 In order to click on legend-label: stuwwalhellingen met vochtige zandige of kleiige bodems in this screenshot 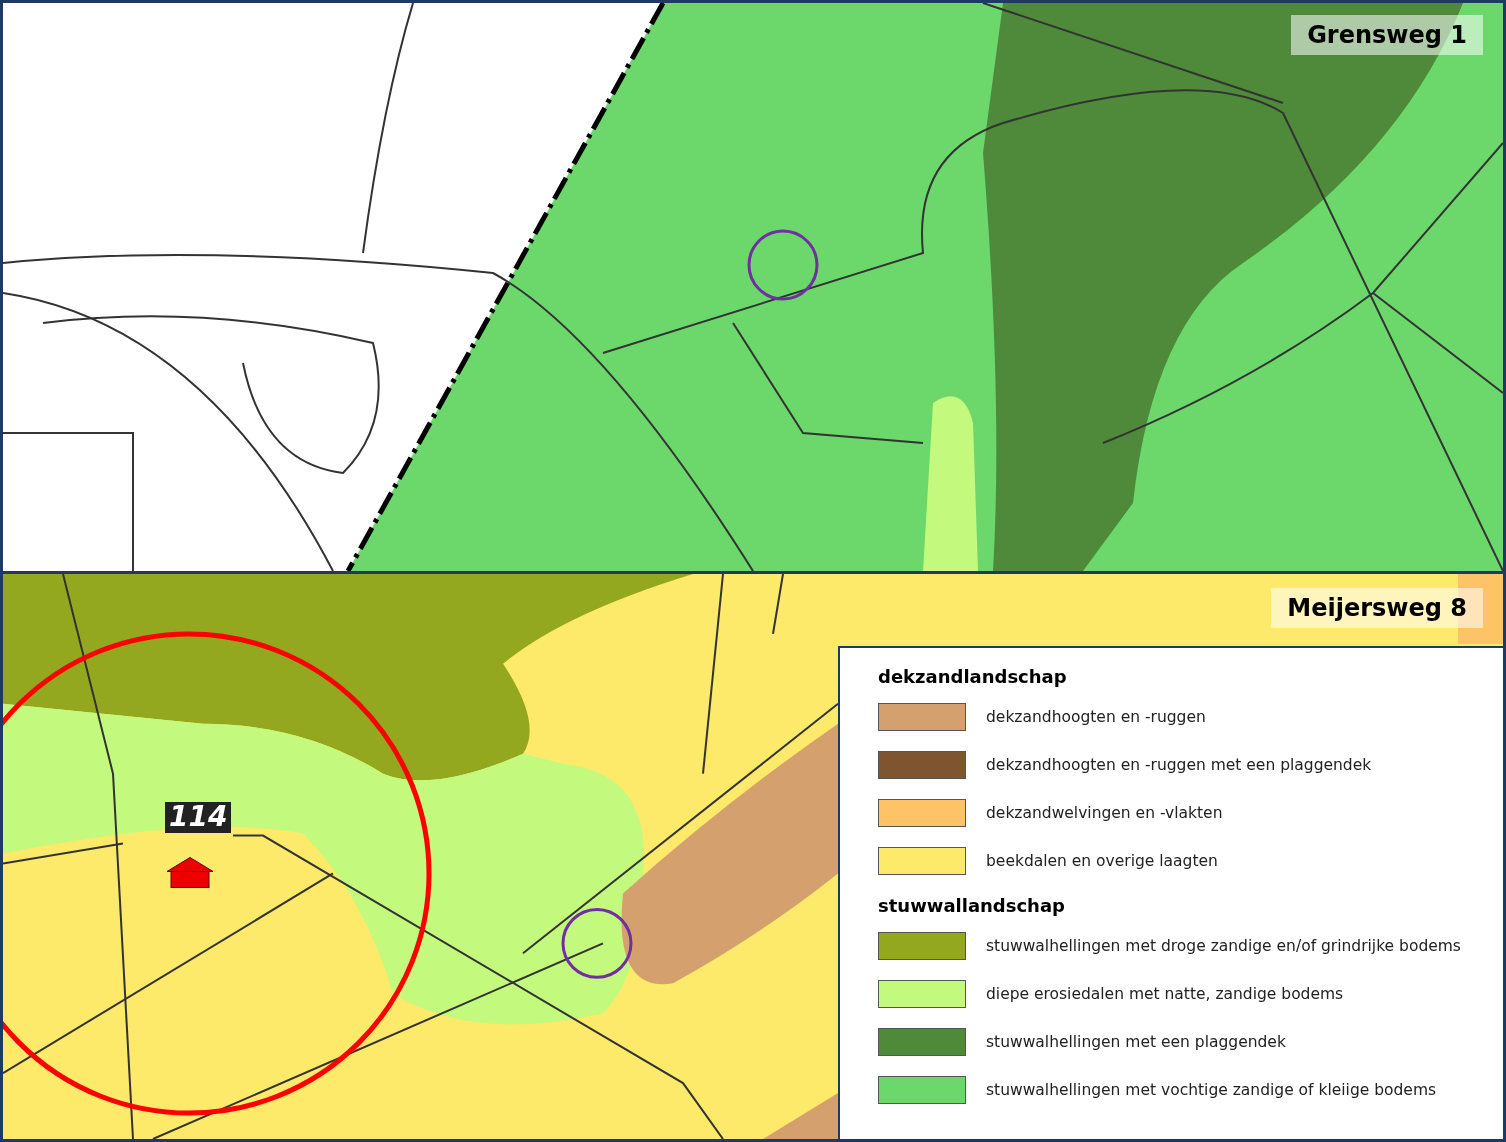, I will do `click(1211, 1090)`.